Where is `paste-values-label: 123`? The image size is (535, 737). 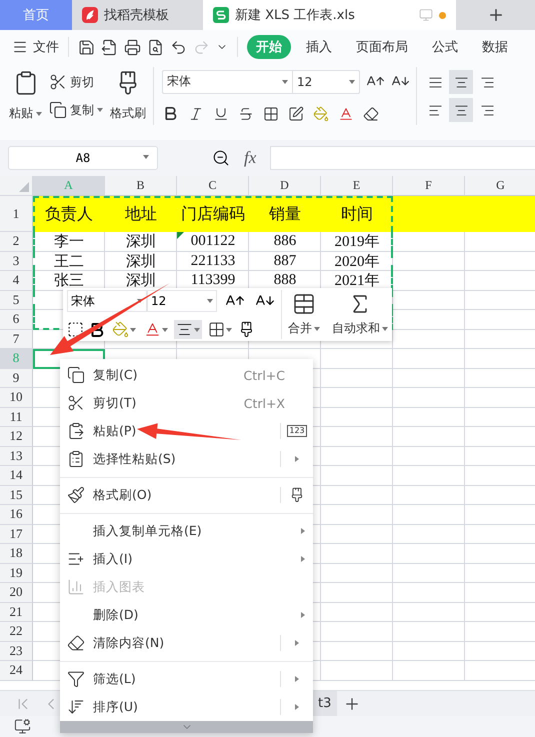 paste-values-label: 123 is located at coordinates (297, 431).